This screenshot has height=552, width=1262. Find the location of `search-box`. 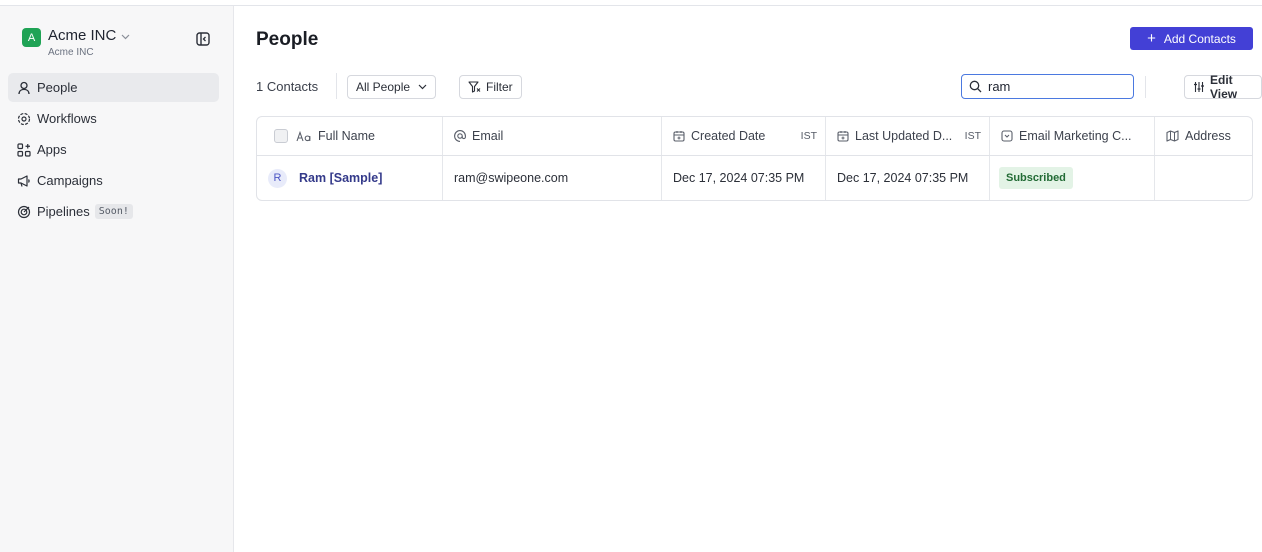

search-box is located at coordinates (1047, 86).